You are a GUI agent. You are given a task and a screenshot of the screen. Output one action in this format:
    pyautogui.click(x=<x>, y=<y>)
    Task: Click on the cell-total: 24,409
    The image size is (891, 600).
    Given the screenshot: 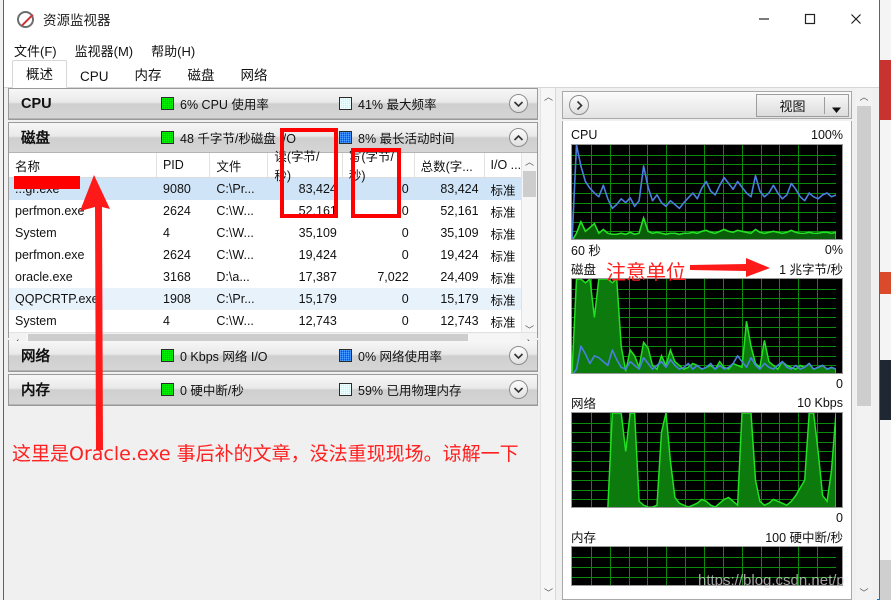 What is the action you would take?
    pyautogui.click(x=459, y=277)
    